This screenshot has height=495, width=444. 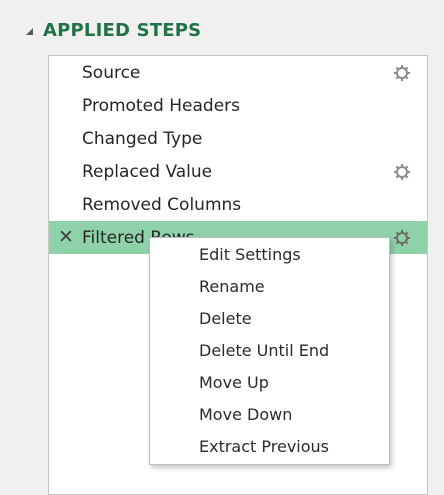 I want to click on menu-item-label: Rename, so click(x=232, y=286).